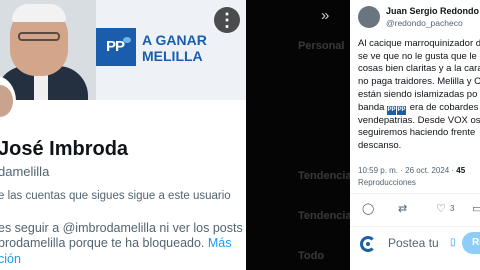 The height and width of the screenshot is (270, 480). What do you see at coordinates (174, 48) in the screenshot?
I see `banner-slogan: A GANAR MELILLA` at bounding box center [174, 48].